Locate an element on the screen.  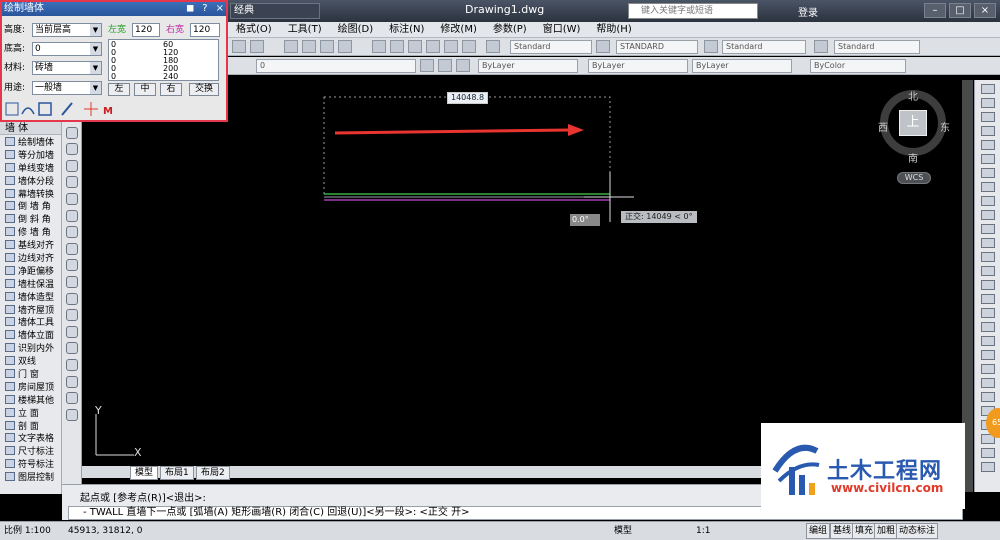
sidebar-item: 单线变墙 is located at coordinates (30, 167).